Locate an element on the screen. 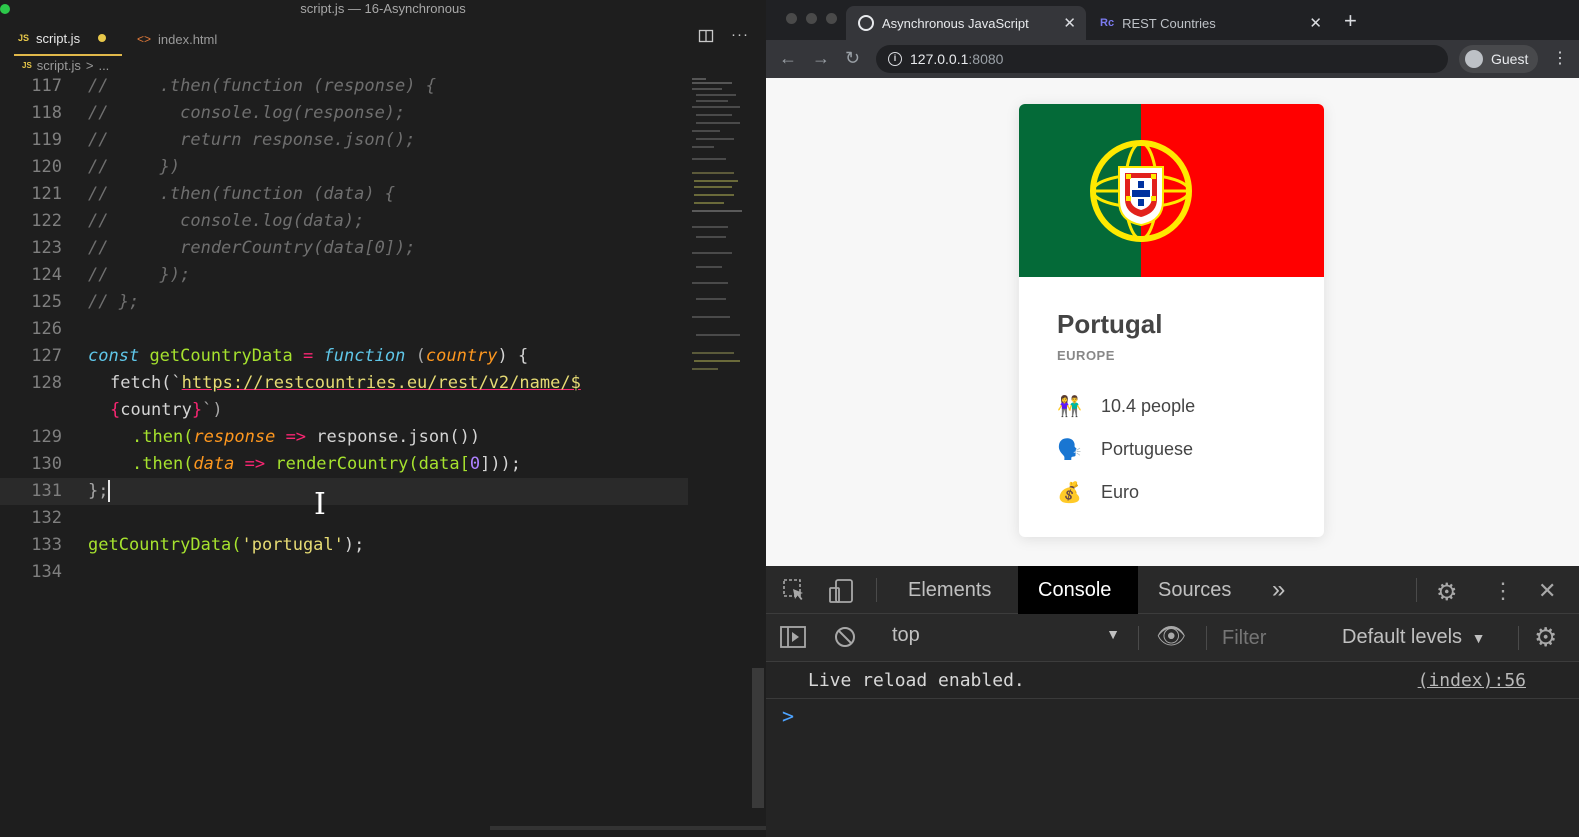 The image size is (1579, 837). line-number: 123 is located at coordinates (46, 248).